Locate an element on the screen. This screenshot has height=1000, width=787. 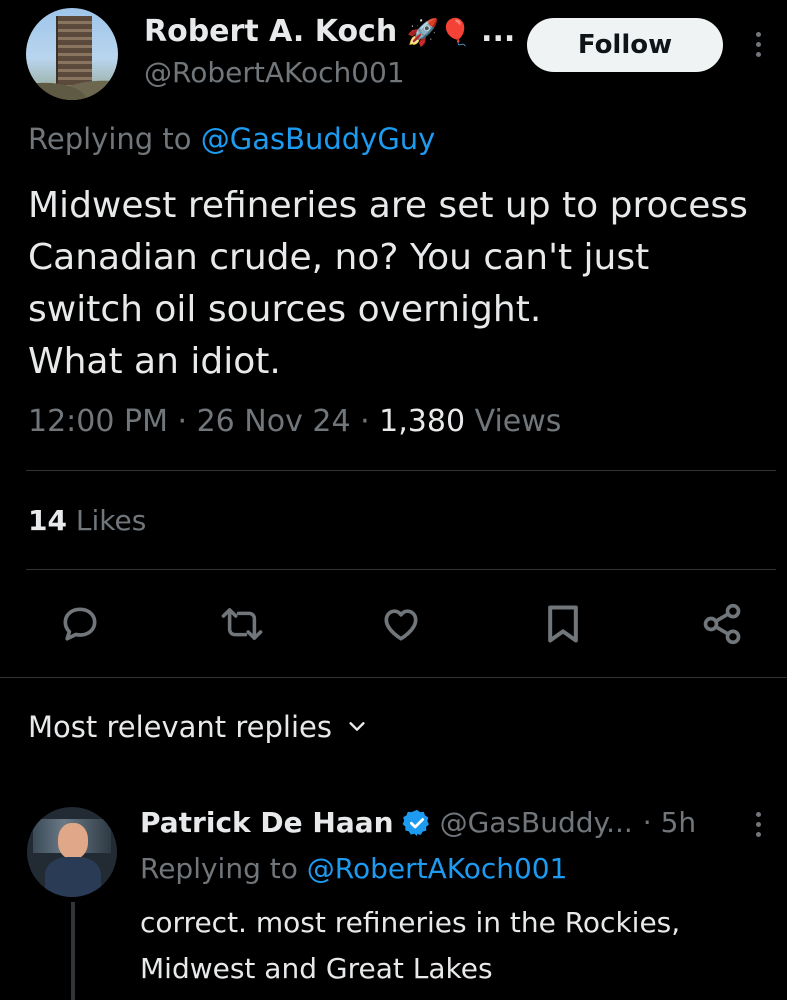
replies-sort-dropdown: Most relevant replies is located at coordinates (198, 727).